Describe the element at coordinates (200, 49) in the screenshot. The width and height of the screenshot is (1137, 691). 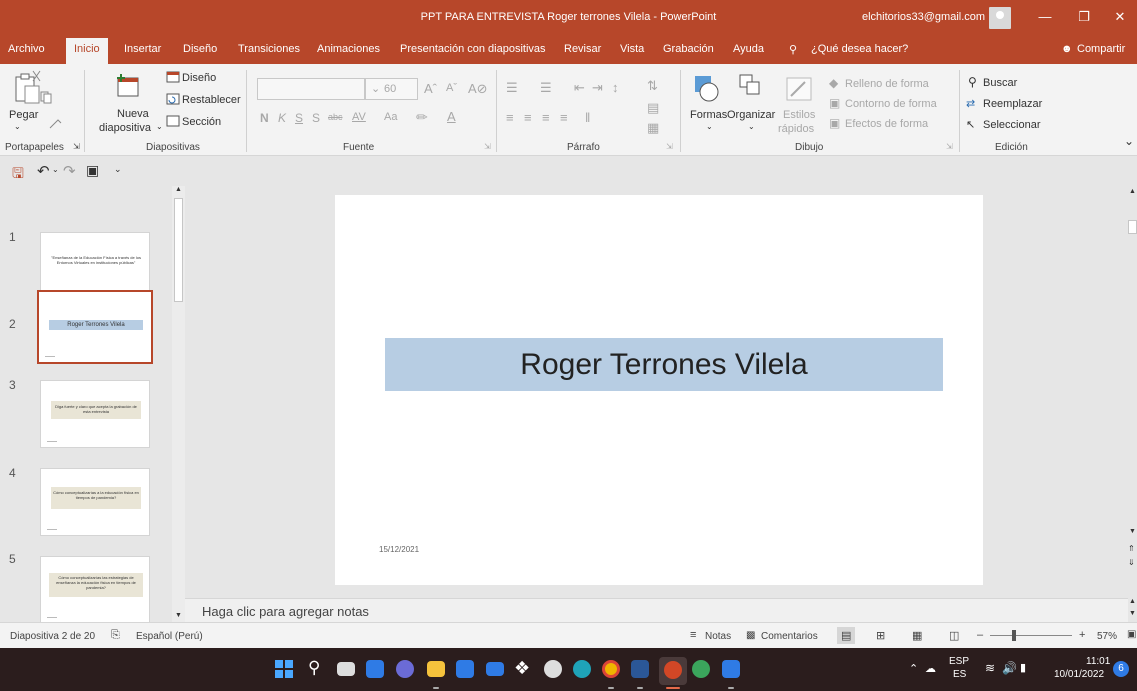
I see `tab-diseno: Diseño` at that location.